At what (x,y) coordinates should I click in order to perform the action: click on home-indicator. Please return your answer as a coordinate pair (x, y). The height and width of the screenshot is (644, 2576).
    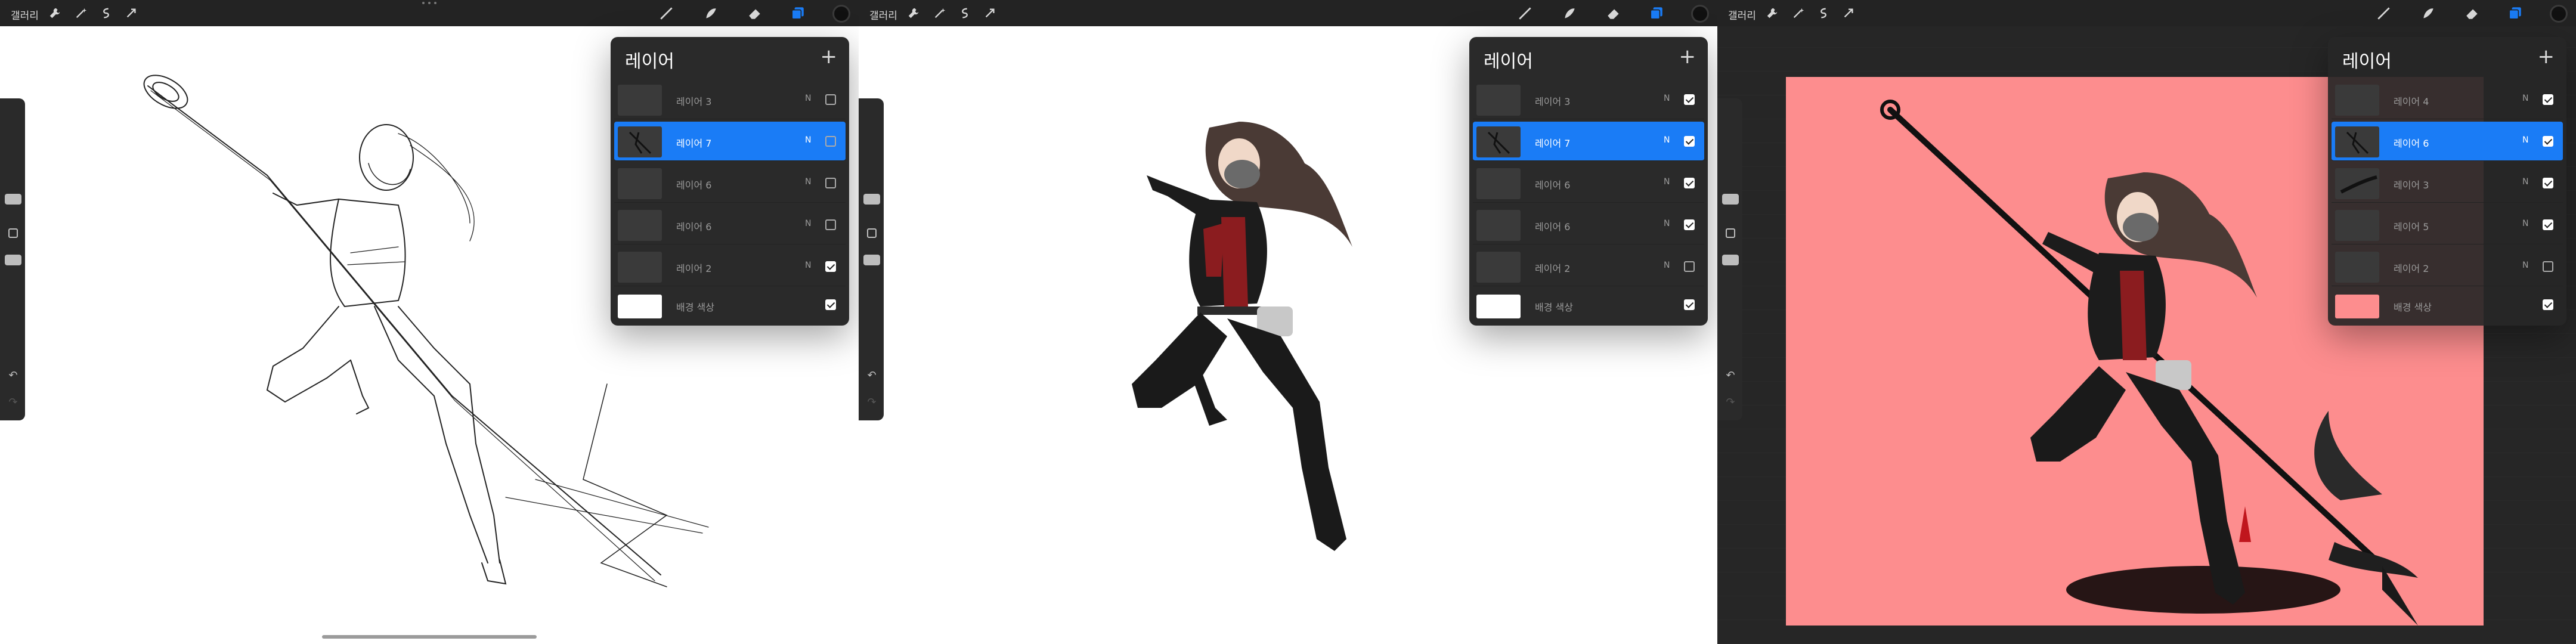
    Looking at the image, I should click on (429, 637).